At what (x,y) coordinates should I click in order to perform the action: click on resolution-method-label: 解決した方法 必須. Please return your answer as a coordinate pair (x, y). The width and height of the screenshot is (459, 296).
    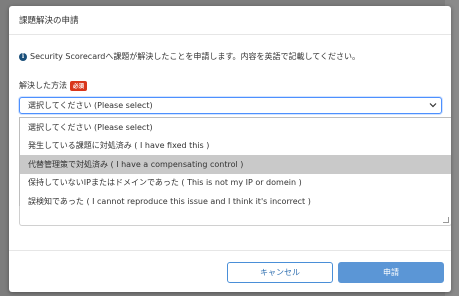
    Looking at the image, I should click on (53, 85).